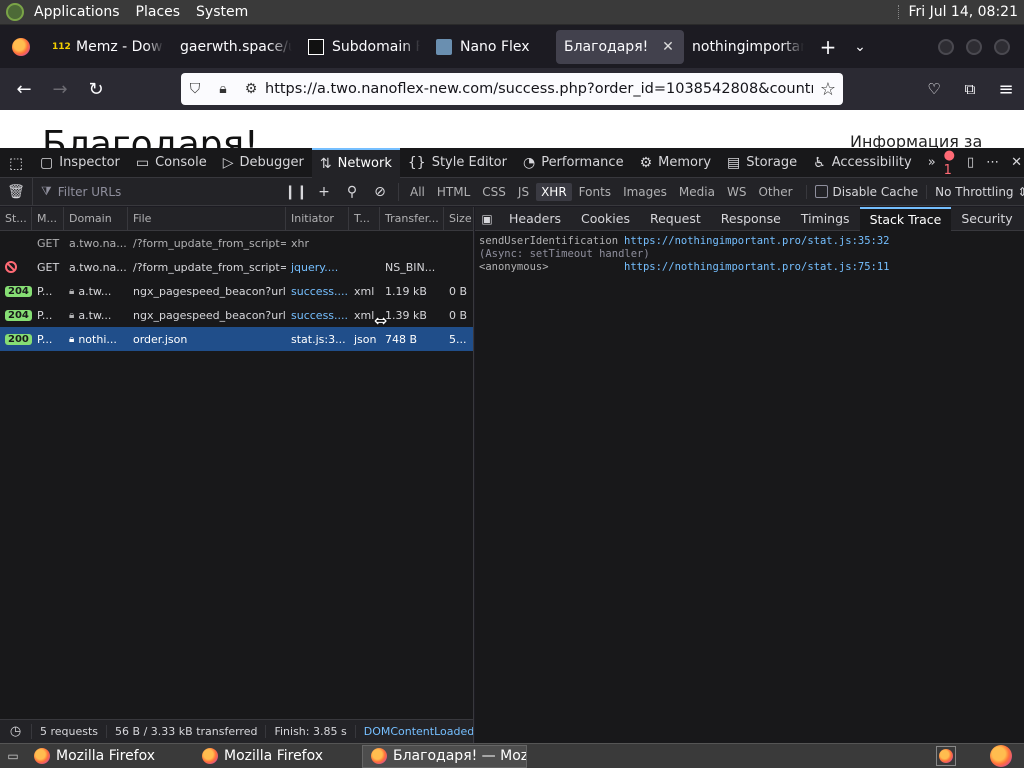 The image size is (1024, 768). I want to click on workspace-switcher, so click(946, 756).